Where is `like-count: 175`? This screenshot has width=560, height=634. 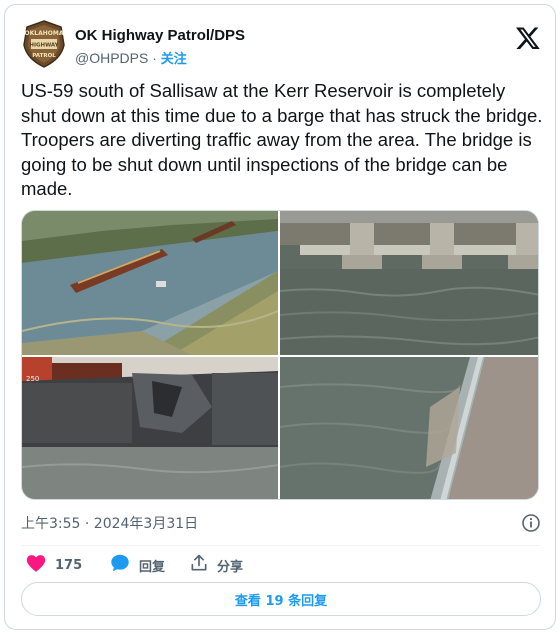 like-count: 175 is located at coordinates (69, 565).